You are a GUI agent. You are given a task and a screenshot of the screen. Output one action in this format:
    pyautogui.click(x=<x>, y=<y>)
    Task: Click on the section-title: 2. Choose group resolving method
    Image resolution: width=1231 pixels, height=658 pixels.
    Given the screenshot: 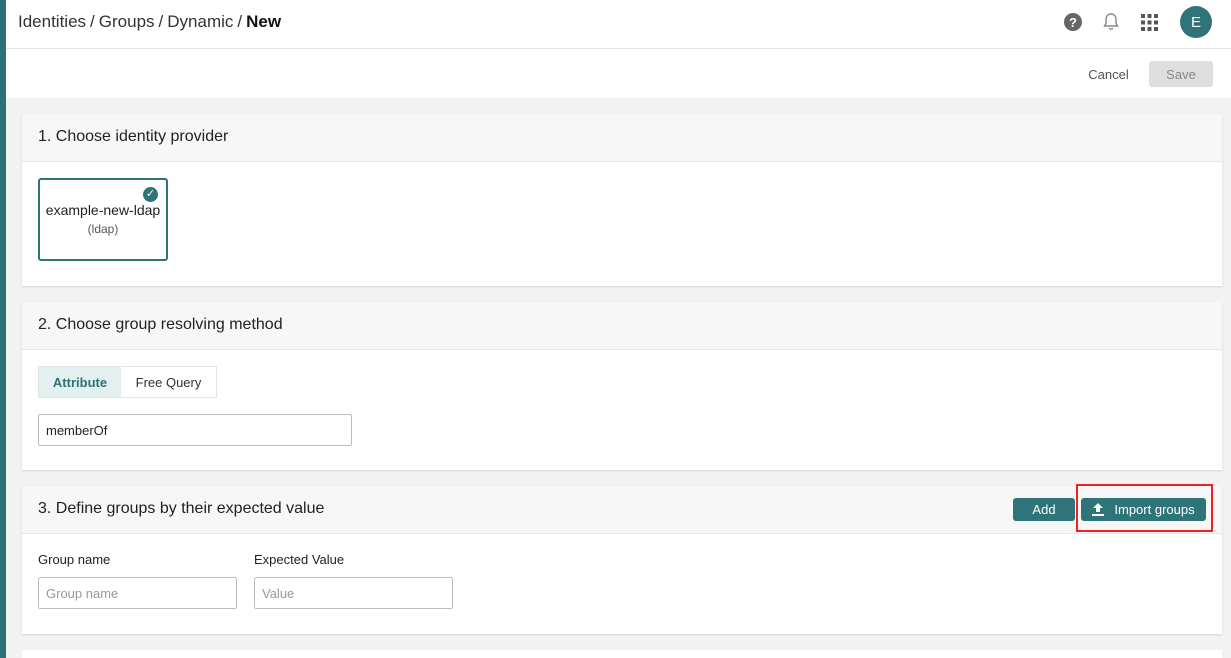 What is the action you would take?
    pyautogui.click(x=160, y=324)
    